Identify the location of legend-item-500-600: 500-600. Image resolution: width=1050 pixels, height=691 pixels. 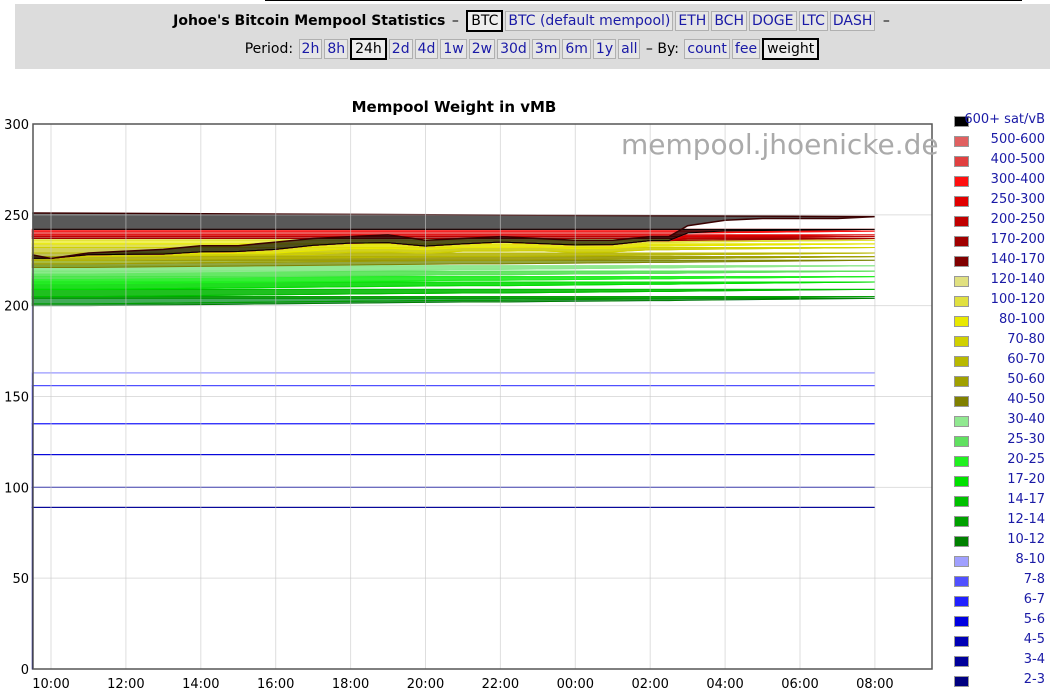
(1001, 140).